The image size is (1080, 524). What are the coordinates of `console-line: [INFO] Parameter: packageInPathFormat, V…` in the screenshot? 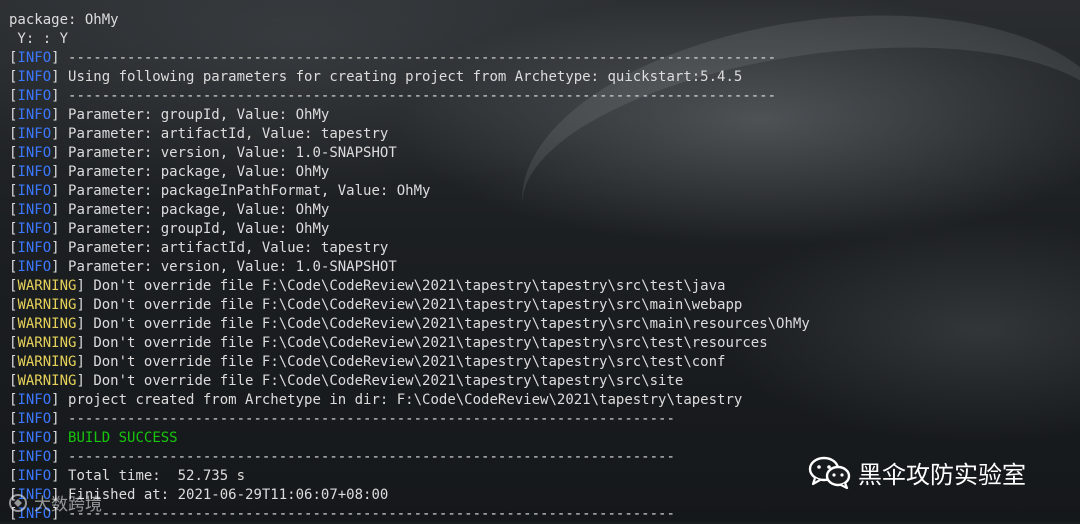 It's located at (544, 191).